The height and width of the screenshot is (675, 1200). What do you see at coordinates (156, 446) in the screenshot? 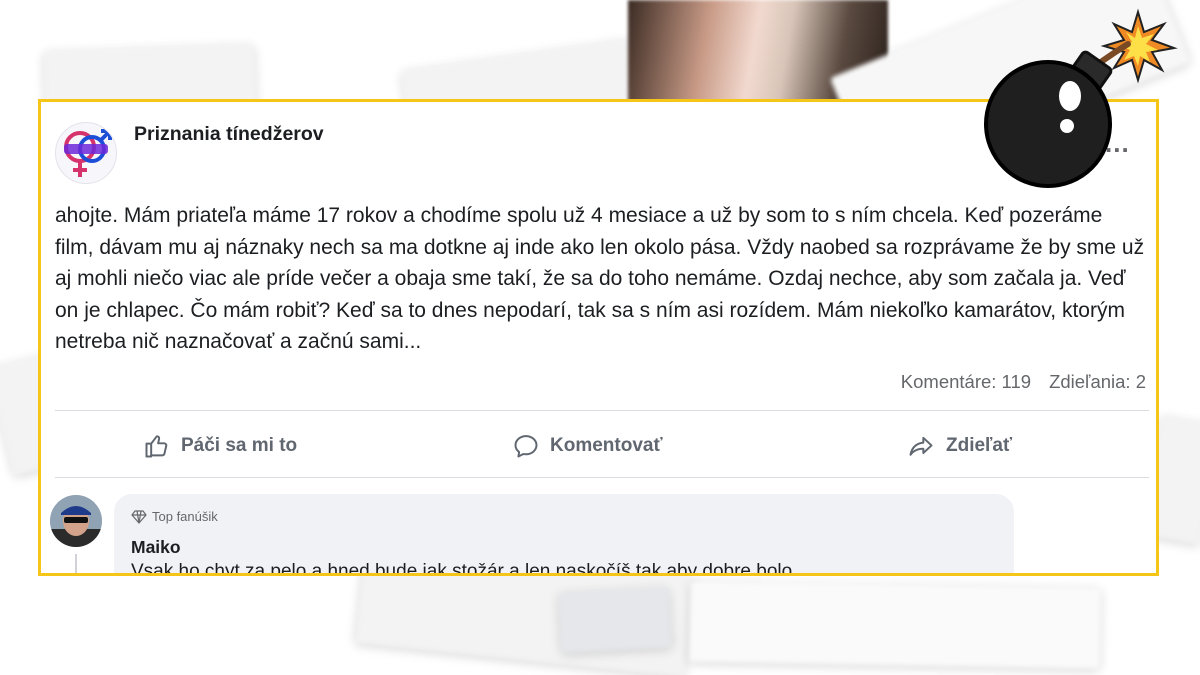
I see `like-icon` at bounding box center [156, 446].